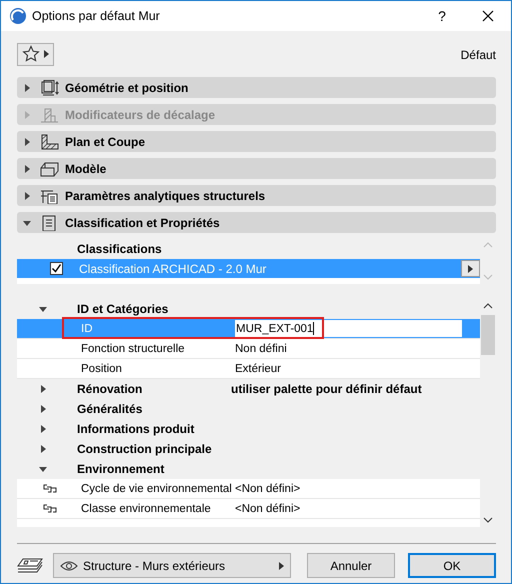  What do you see at coordinates (351, 565) in the screenshot?
I see `dialog-button: Annuler` at bounding box center [351, 565].